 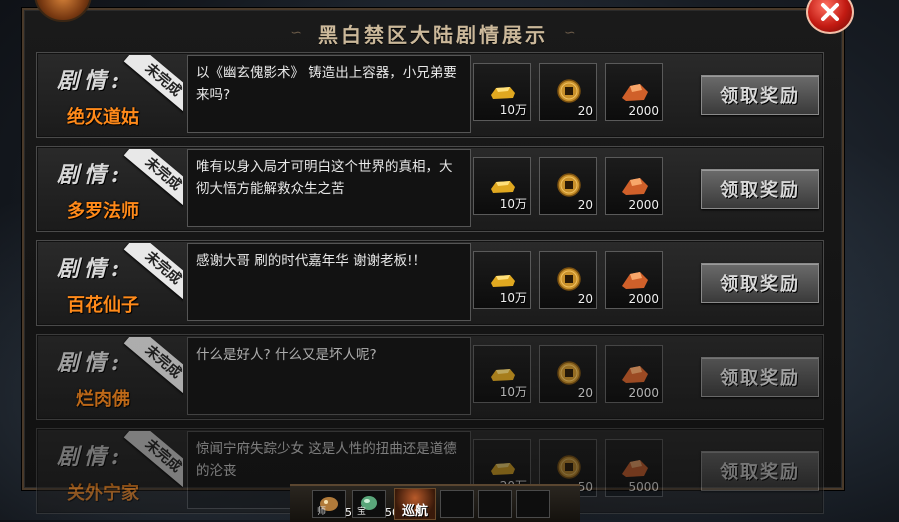 I want to click on quest-badge: 剧情: 百花仙子 未完成, so click(x=113, y=283).